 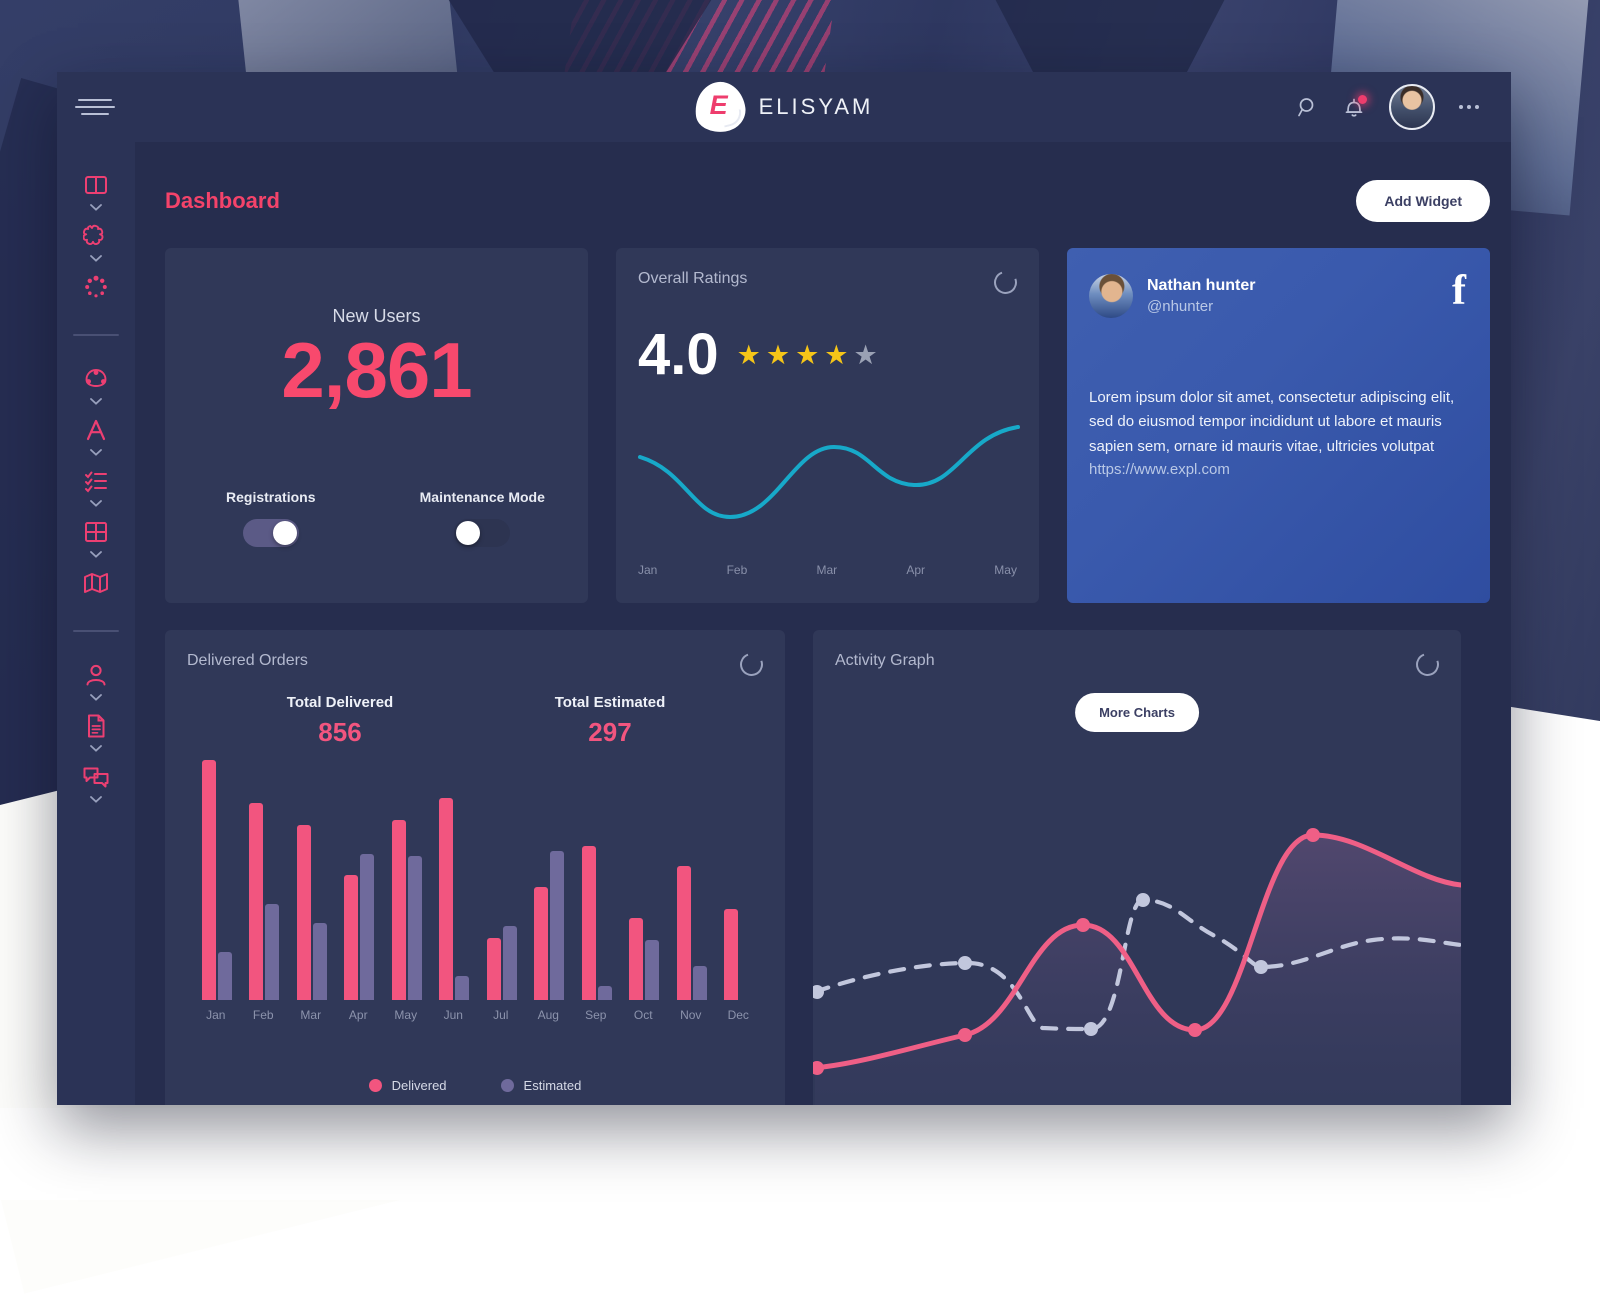 I want to click on sidebar-item-layout, so click(x=96, y=189).